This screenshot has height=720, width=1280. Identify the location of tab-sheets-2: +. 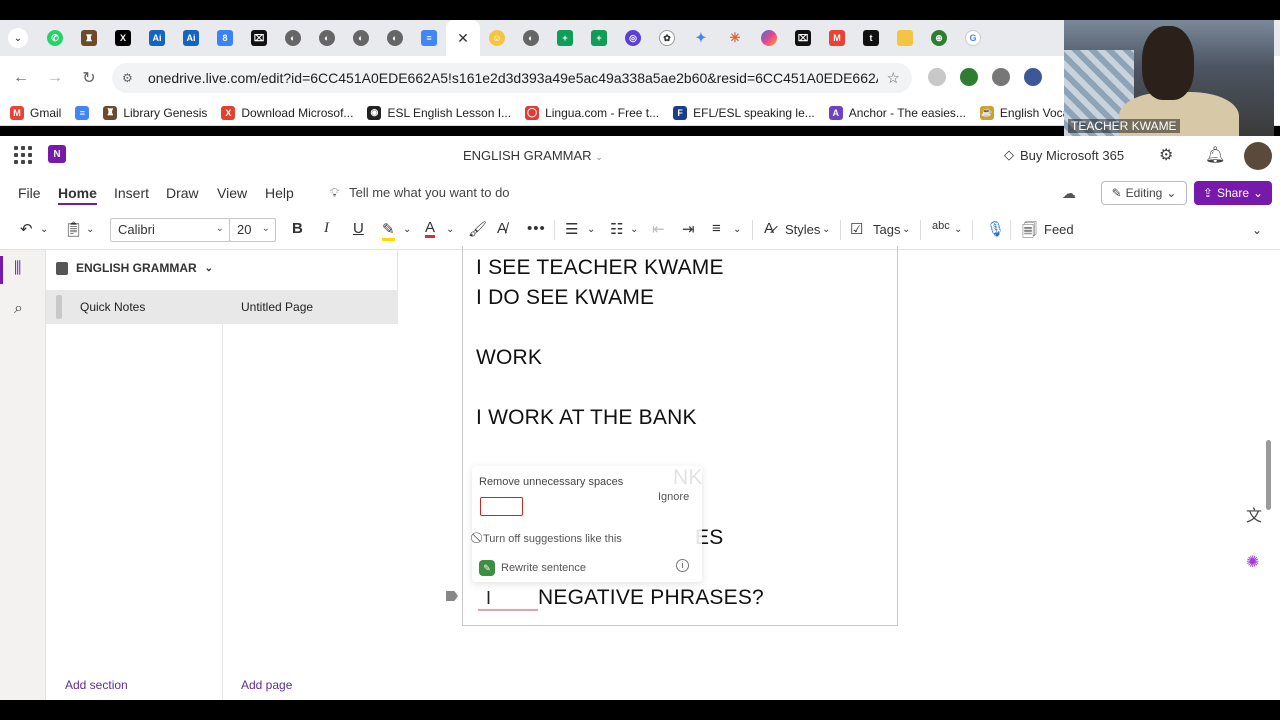
(599, 38).